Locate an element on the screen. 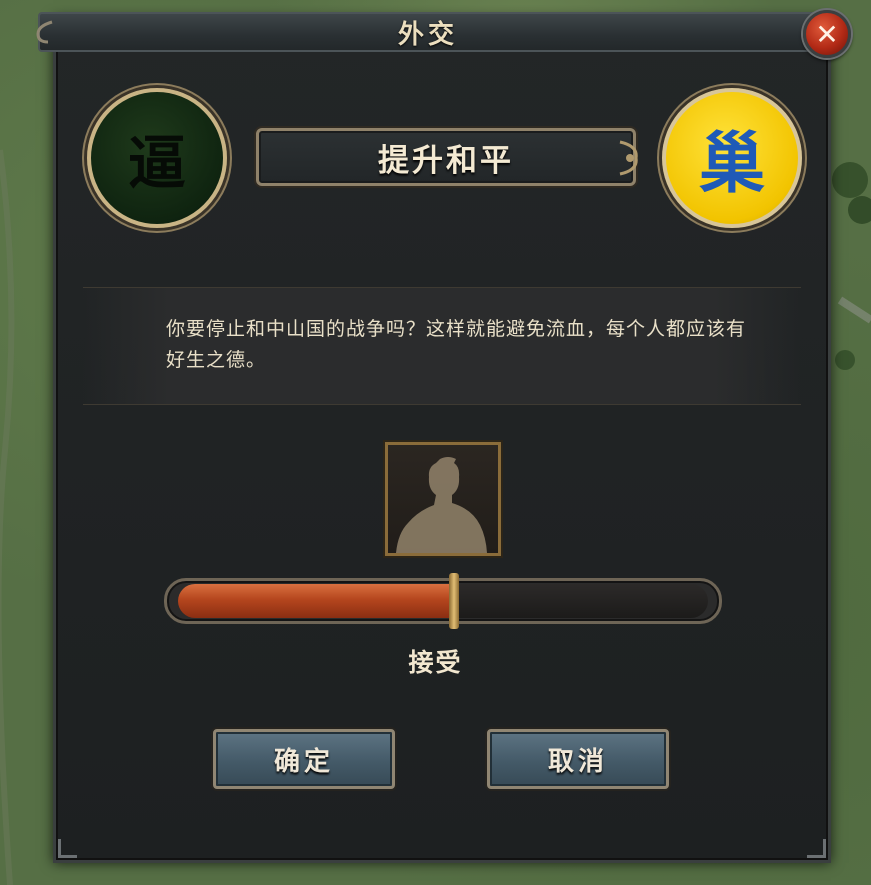 The image size is (871, 885). title-bar: 外交 is located at coordinates (428, 32).